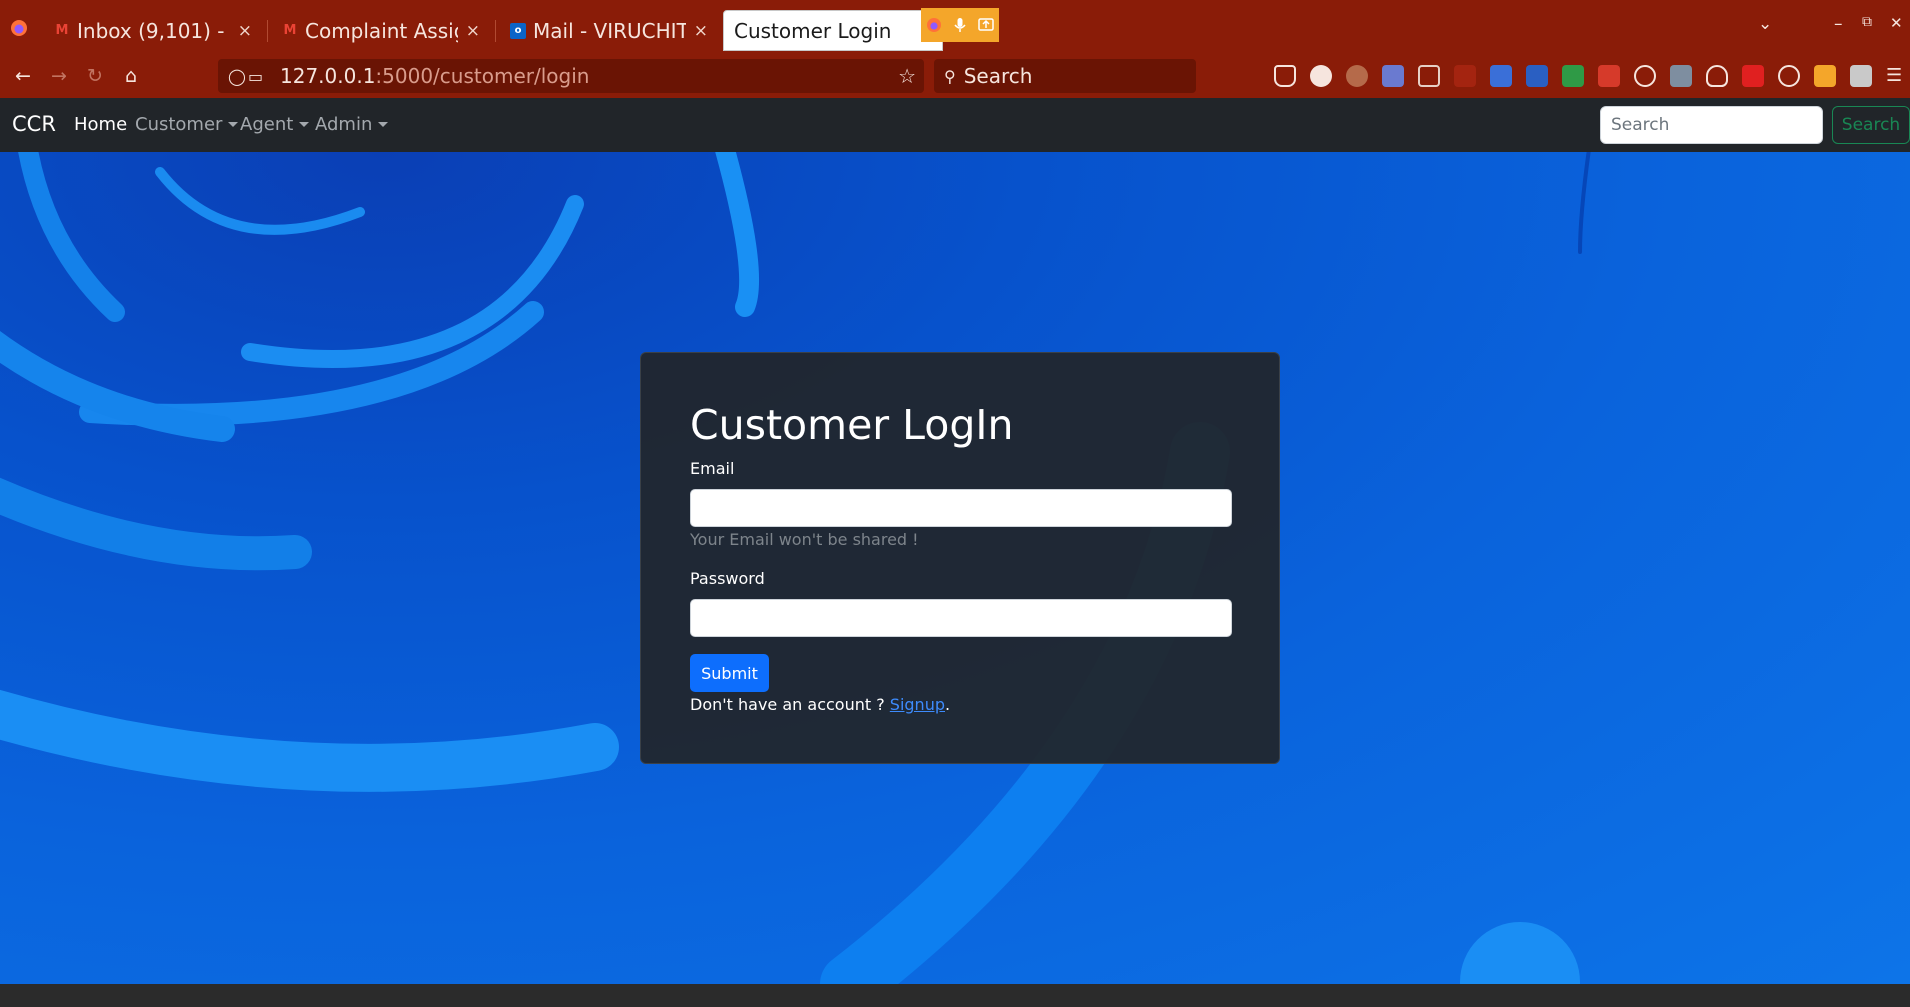  I want to click on tab-customer-login: Customer Login, so click(833, 30).